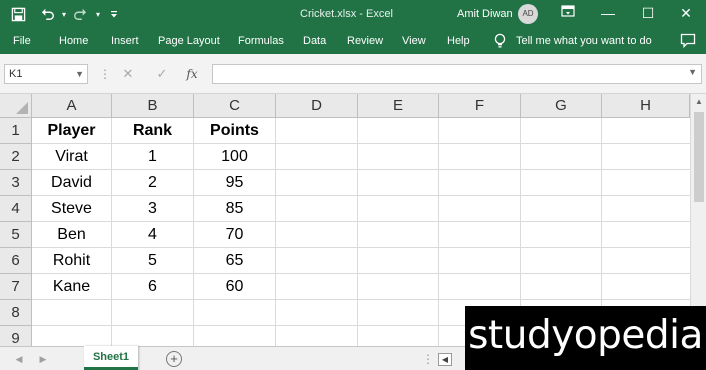 The image size is (706, 370). Describe the element at coordinates (528, 14) in the screenshot. I see `avatar: AD` at that location.